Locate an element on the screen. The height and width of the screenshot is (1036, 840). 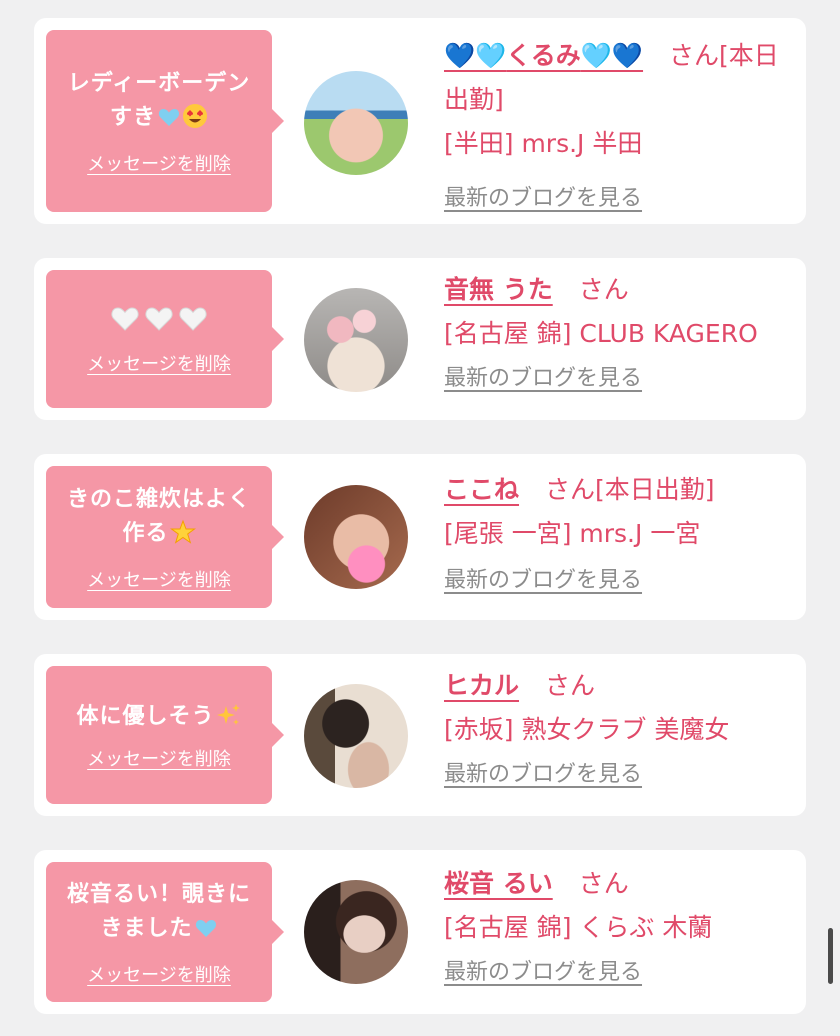
honorific-status: さん[本日出勤] is located at coordinates (630, 489).